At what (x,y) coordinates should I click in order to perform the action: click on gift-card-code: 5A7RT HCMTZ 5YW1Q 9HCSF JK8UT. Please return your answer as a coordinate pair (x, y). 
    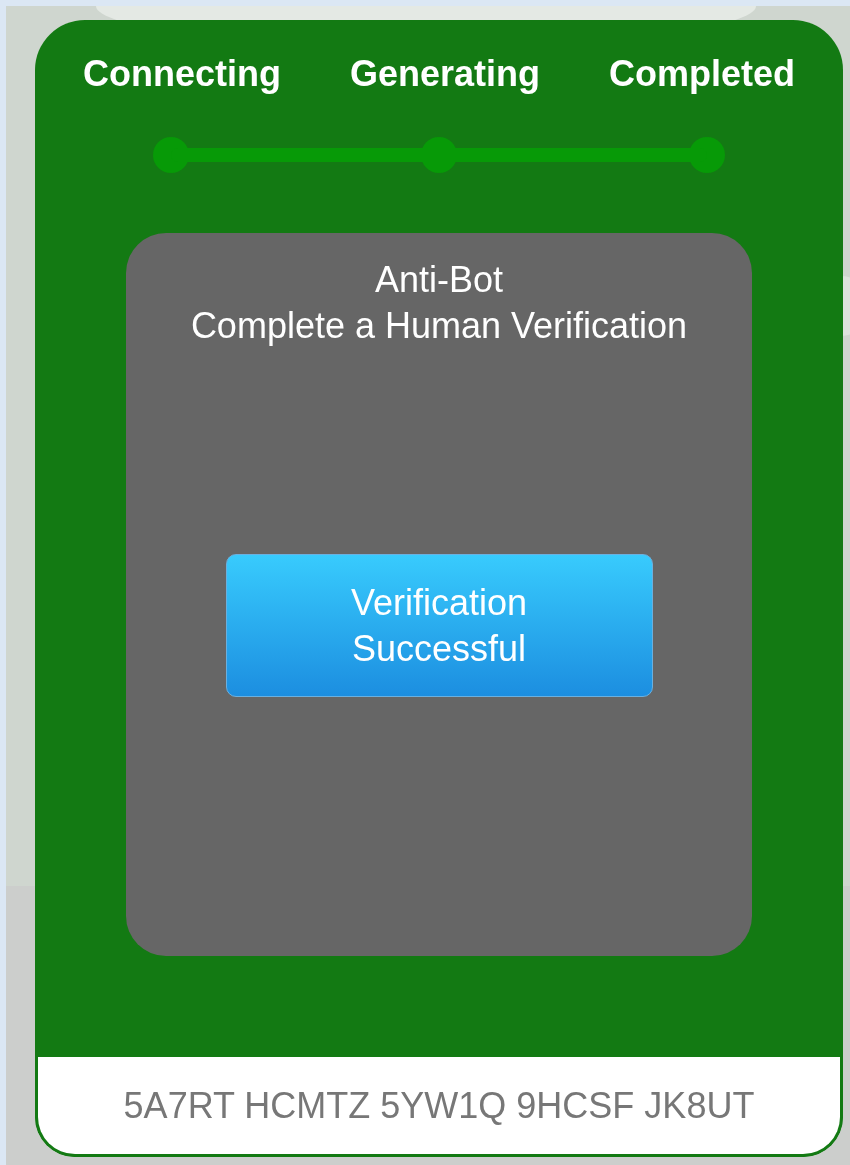
    Looking at the image, I should click on (439, 1105).